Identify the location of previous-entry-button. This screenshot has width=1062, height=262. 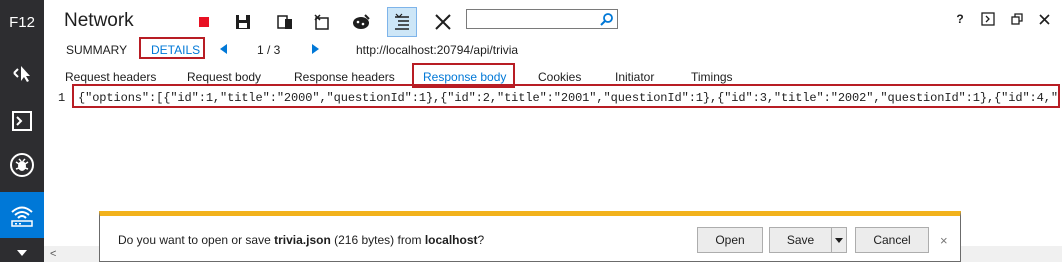
(223, 49).